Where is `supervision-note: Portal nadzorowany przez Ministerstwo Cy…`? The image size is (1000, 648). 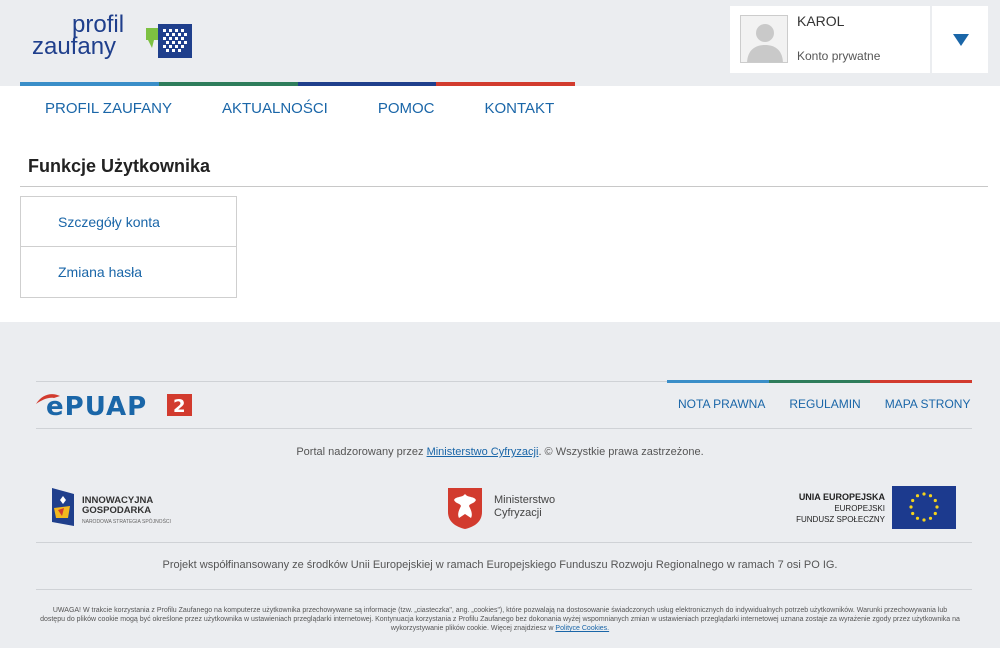 supervision-note: Portal nadzorowany przez Ministerstwo Cy… is located at coordinates (500, 452).